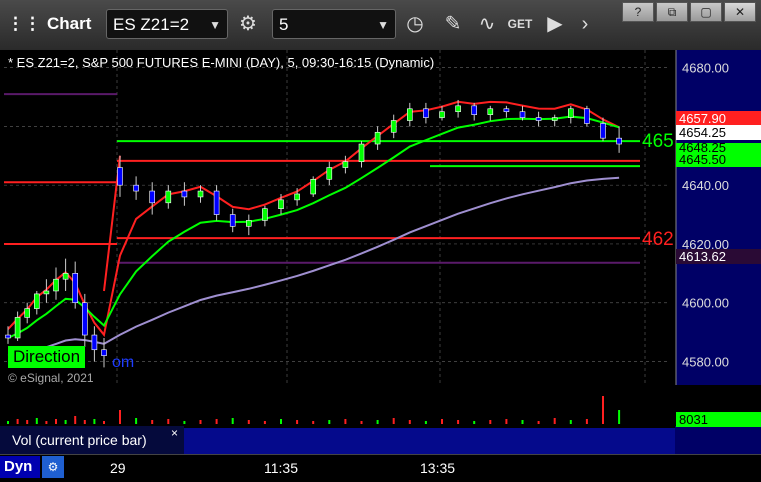 The width and height of the screenshot is (761, 482). Describe the element at coordinates (20, 467) in the screenshot. I see `dynamic-button: Dyn` at that location.